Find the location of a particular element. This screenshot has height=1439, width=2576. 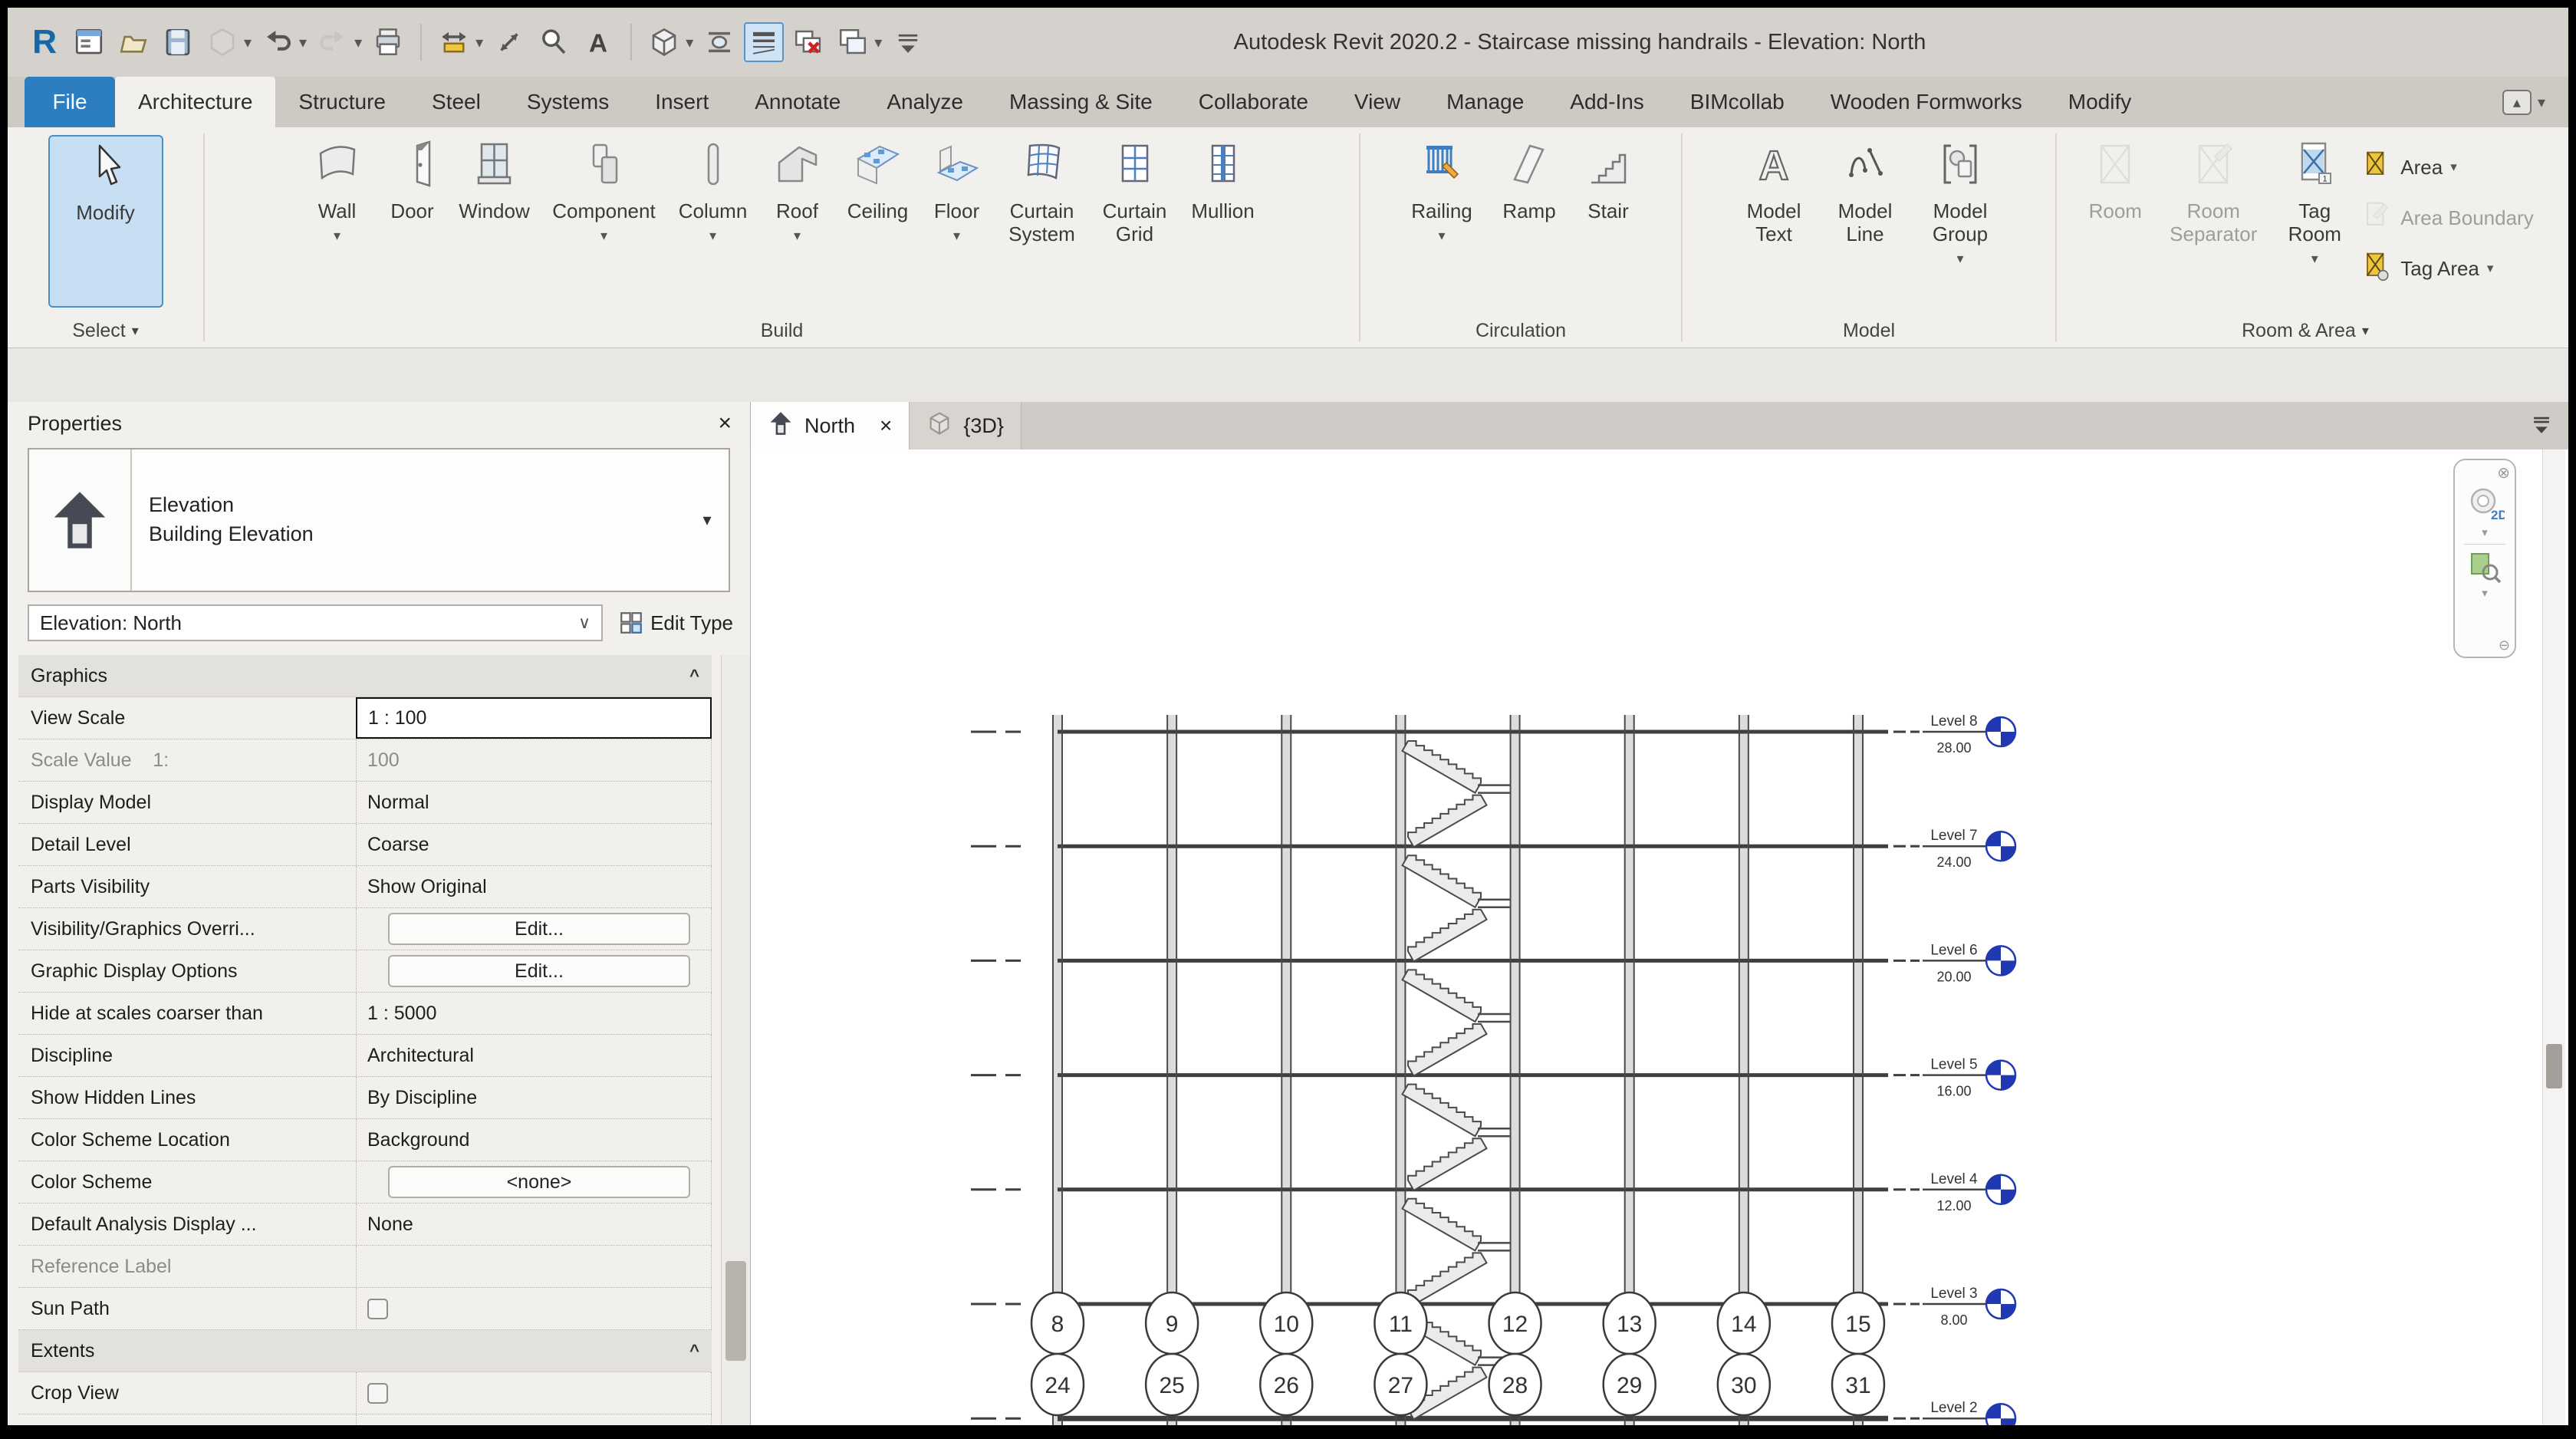

panel-label-room-area: Room & Area ▾ is located at coordinates (2305, 330).